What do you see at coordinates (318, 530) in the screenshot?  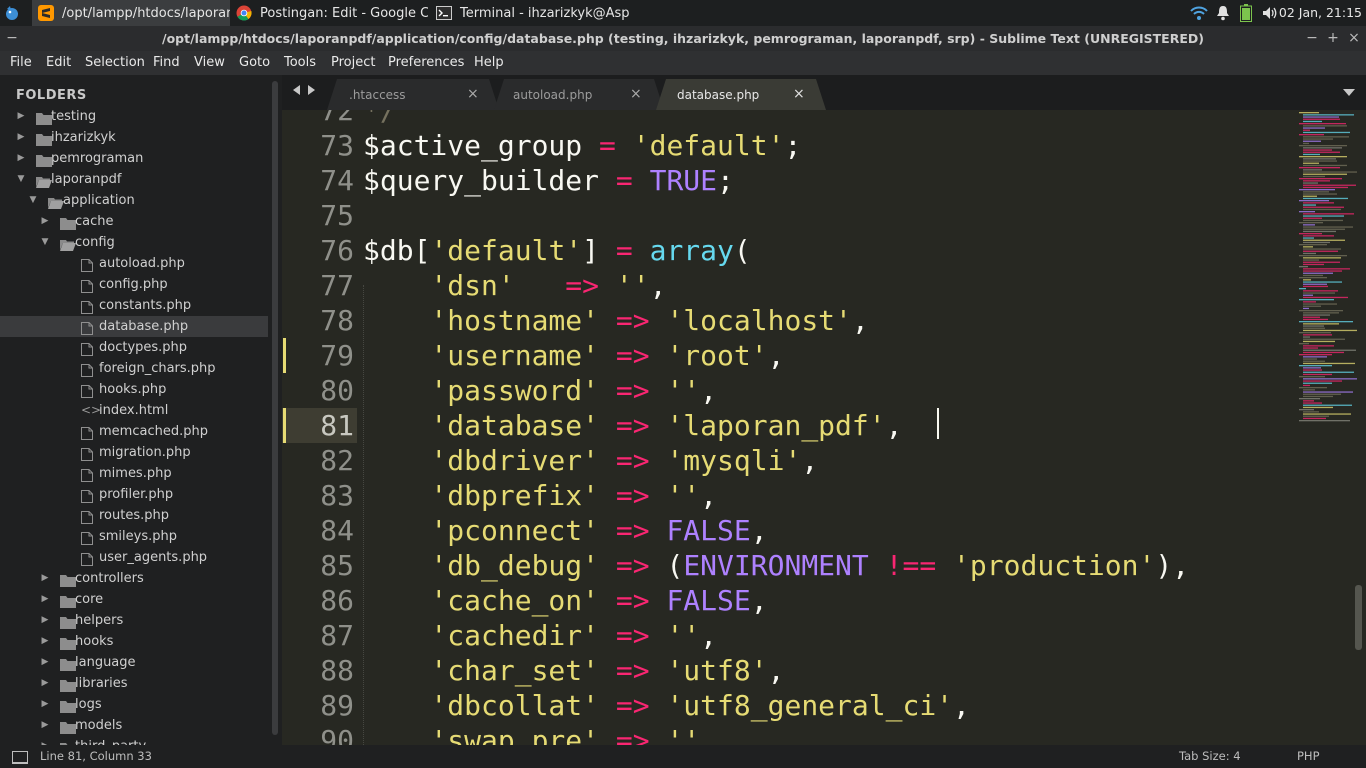 I see `line-number: 84` at bounding box center [318, 530].